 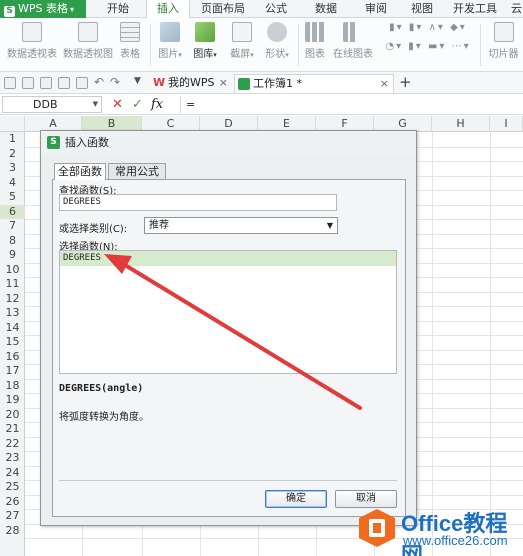 I want to click on chart-type-gallery: ▮▾ ▮▾ ∧▾ ◆▾ ◔▾ ▮▾ ▬▾ ⋯▾, so click(x=428, y=37).